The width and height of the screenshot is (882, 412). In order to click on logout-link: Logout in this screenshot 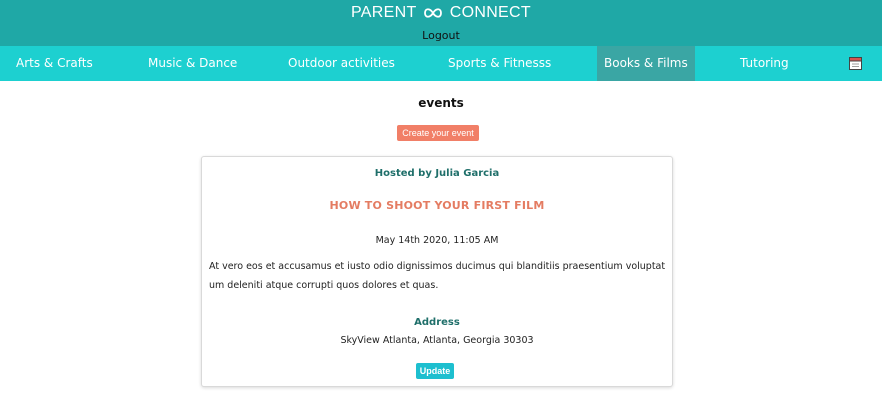, I will do `click(441, 35)`.